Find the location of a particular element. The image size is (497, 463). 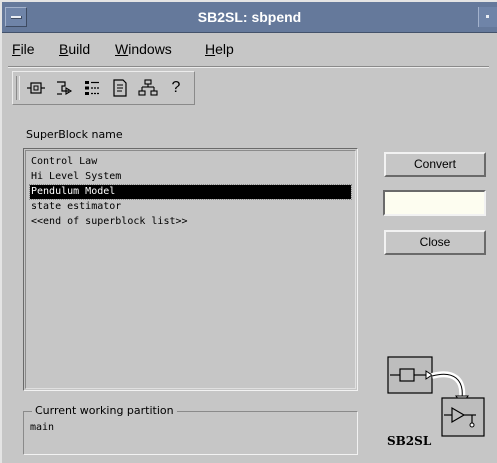

sb2sl-logo-text: SB2SL is located at coordinates (409, 441).